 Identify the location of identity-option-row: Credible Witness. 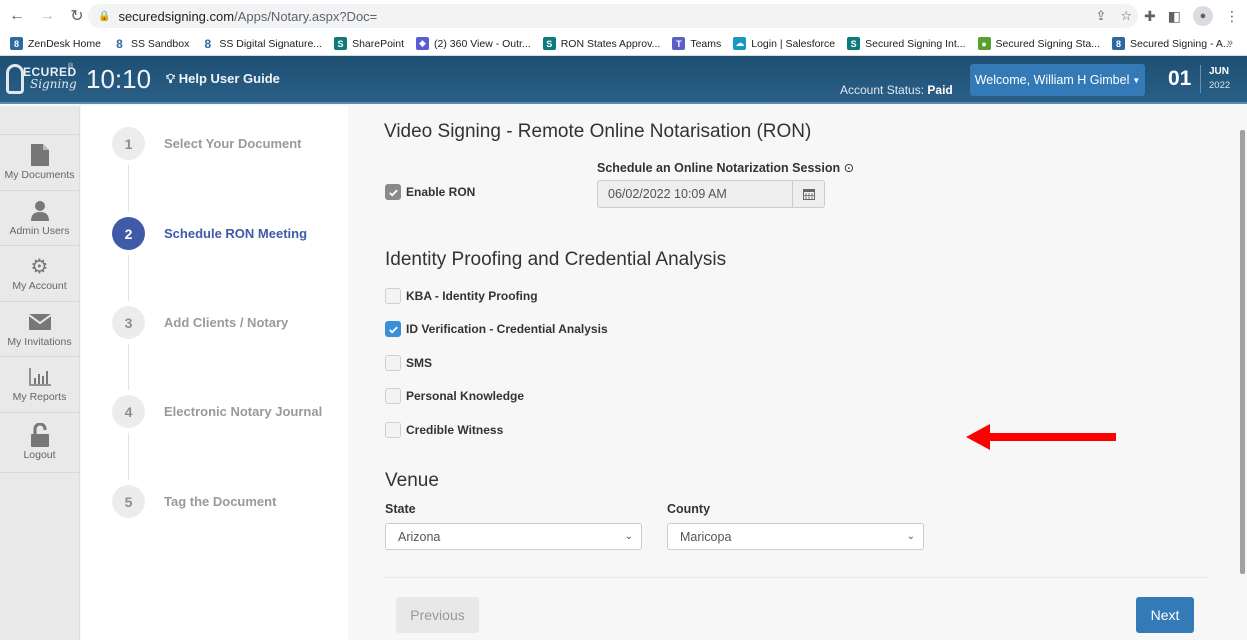
(444, 430).